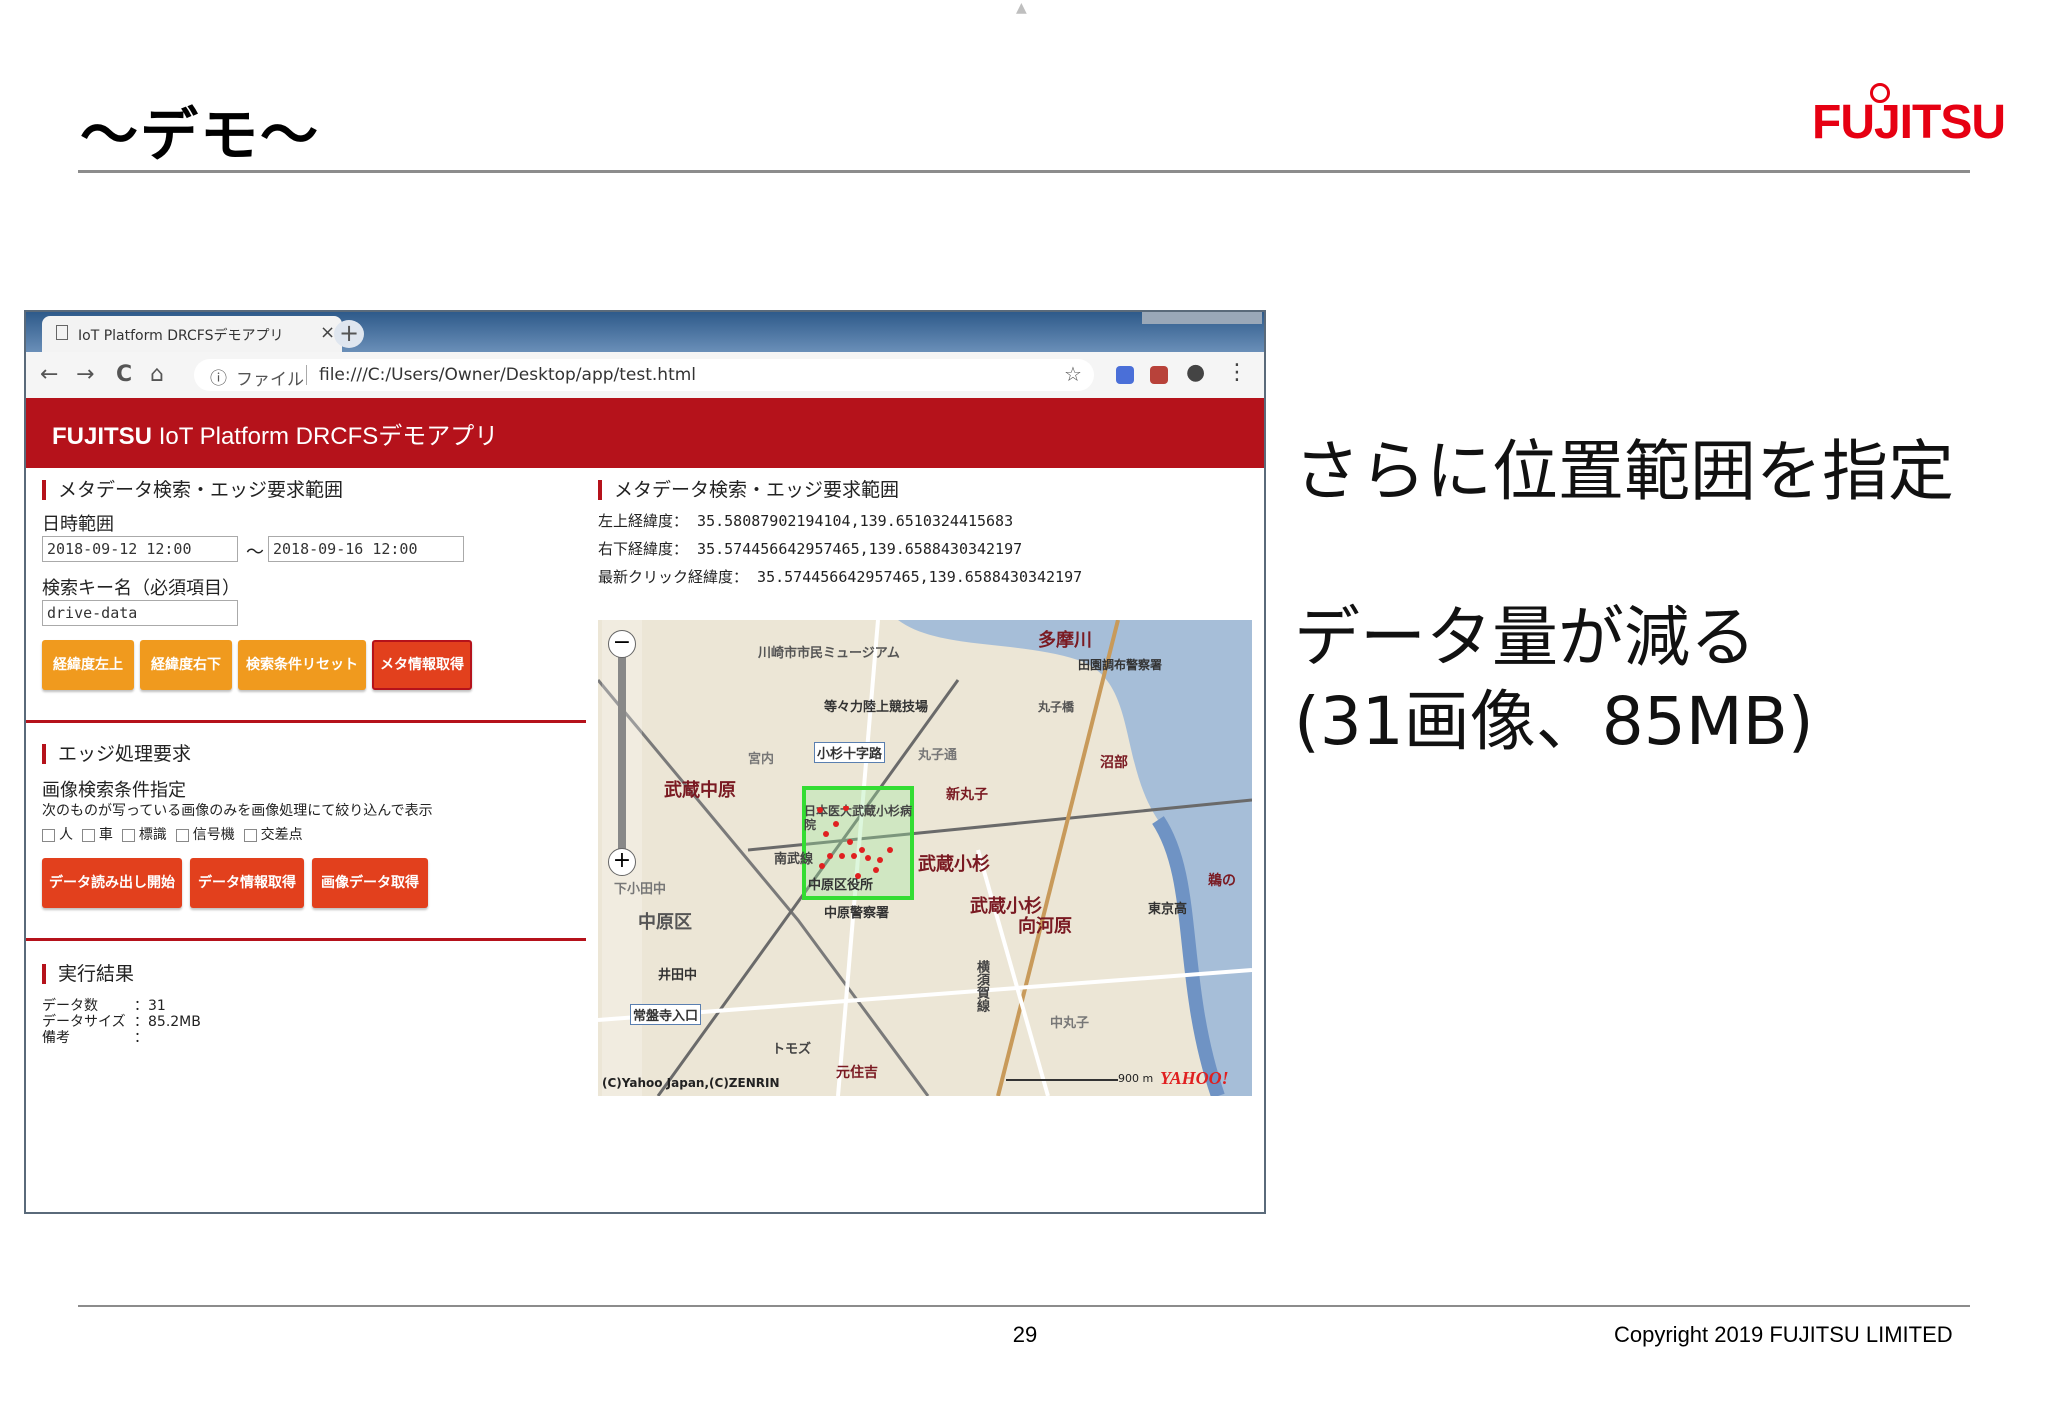 The image size is (2048, 1418). What do you see at coordinates (49, 374) in the screenshot?
I see `back-icon: ←` at bounding box center [49, 374].